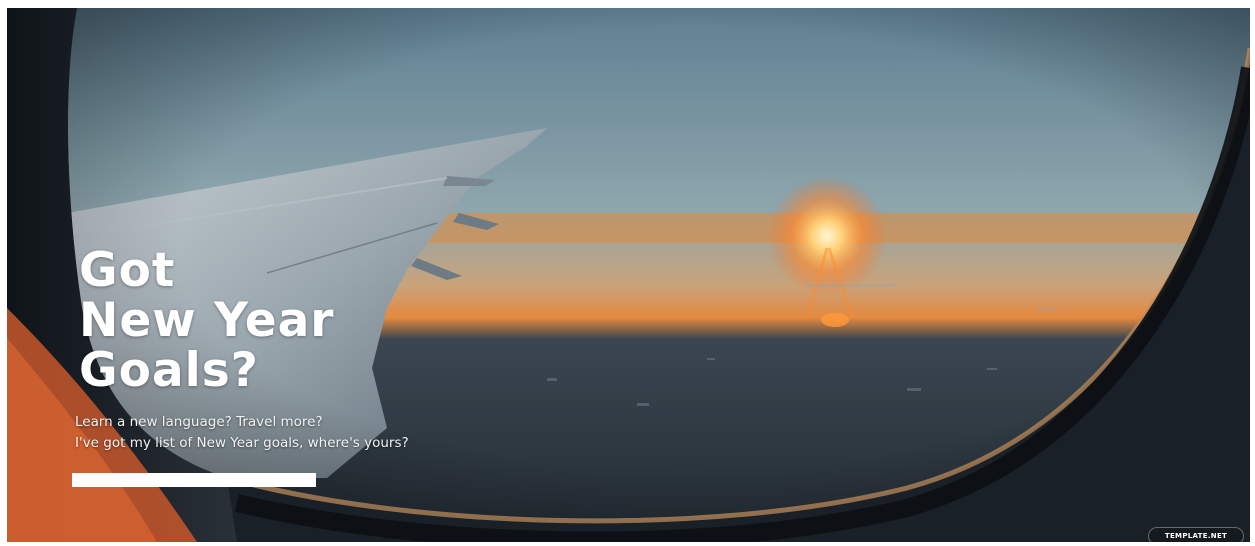  I want to click on headline-line-2: New Year, so click(207, 320).